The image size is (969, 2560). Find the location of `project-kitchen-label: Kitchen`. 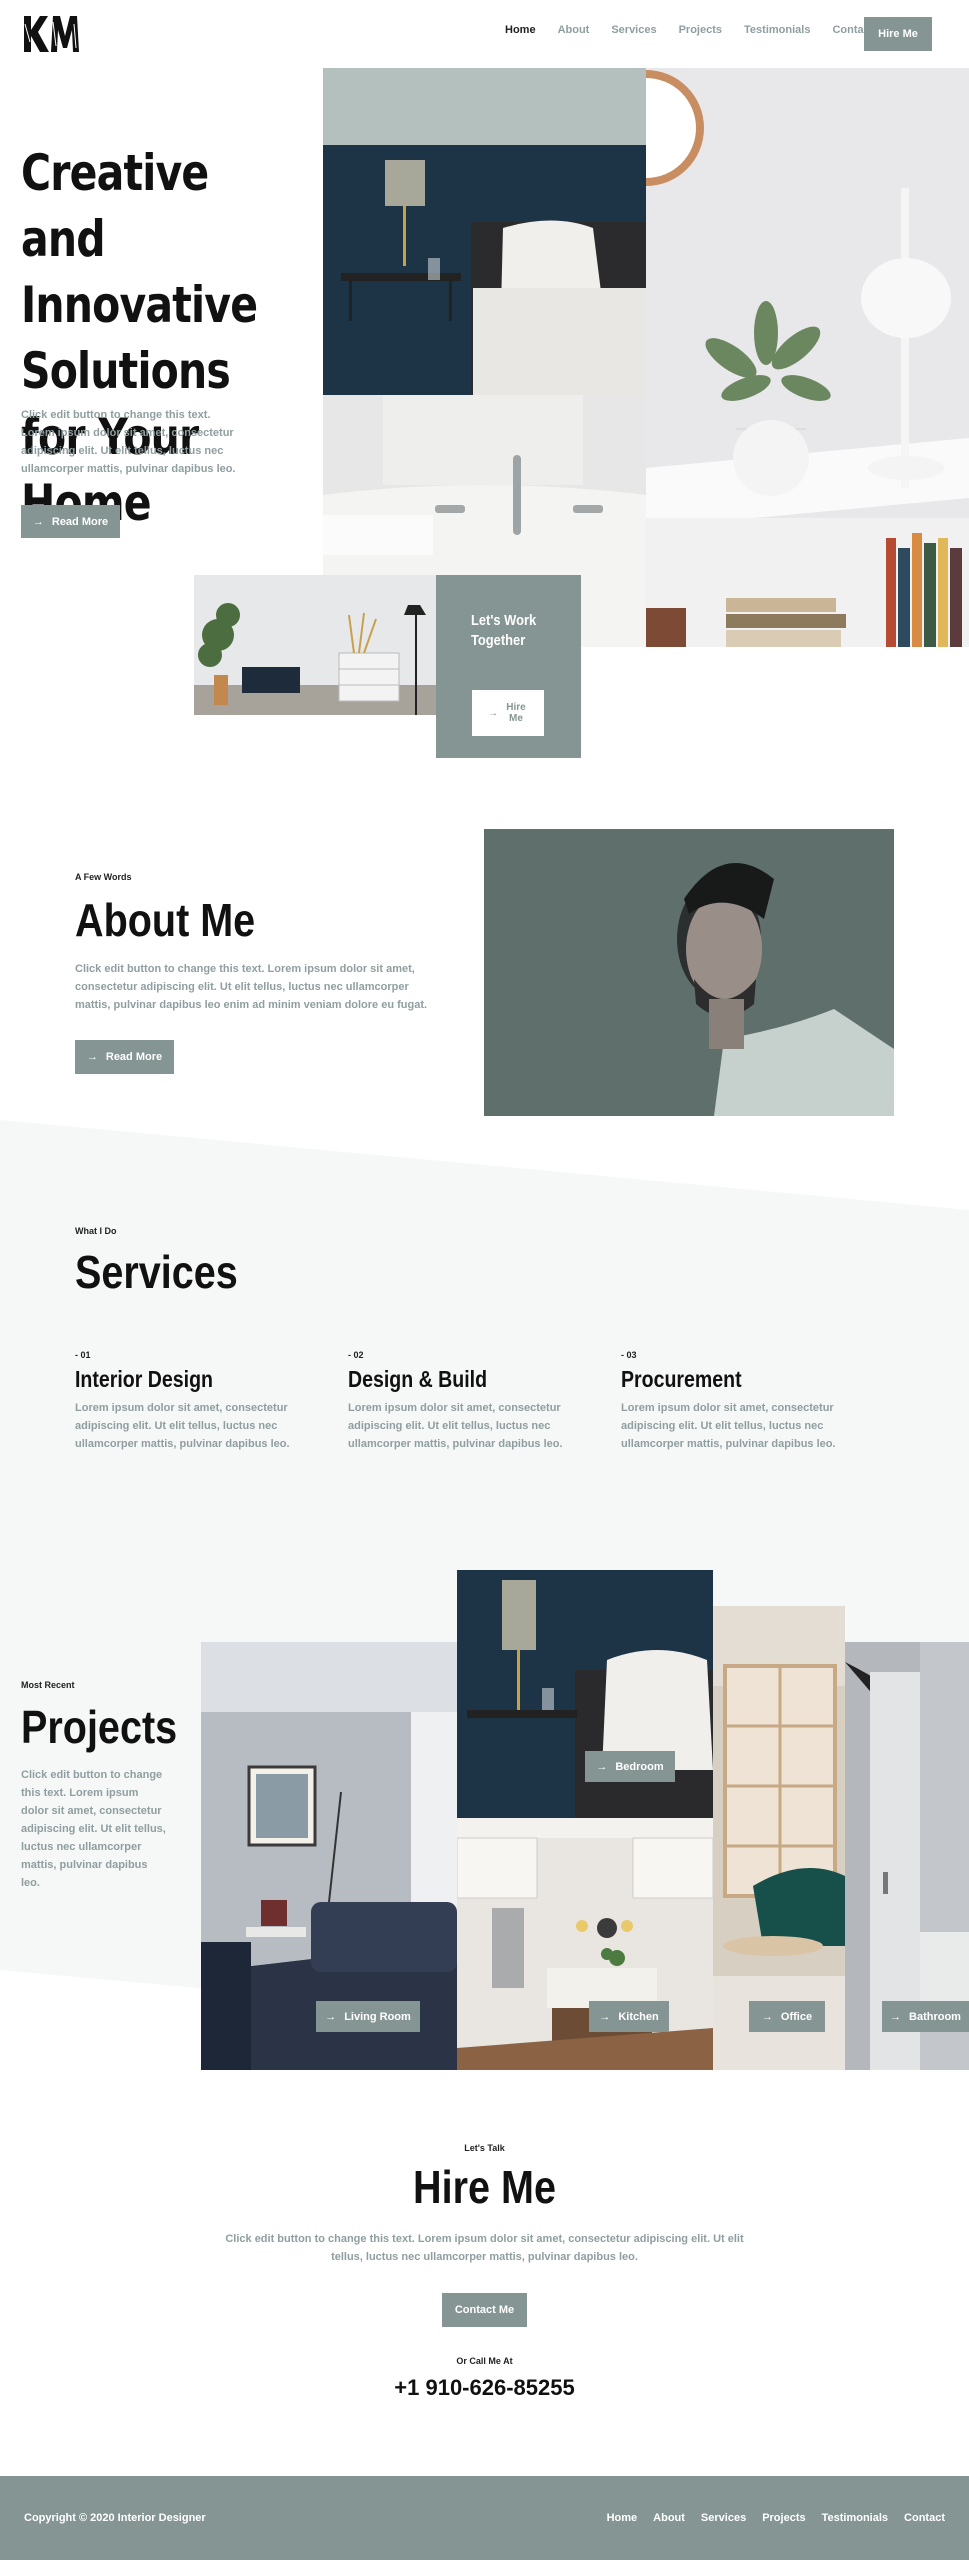

project-kitchen-label: Kitchen is located at coordinates (638, 2016).